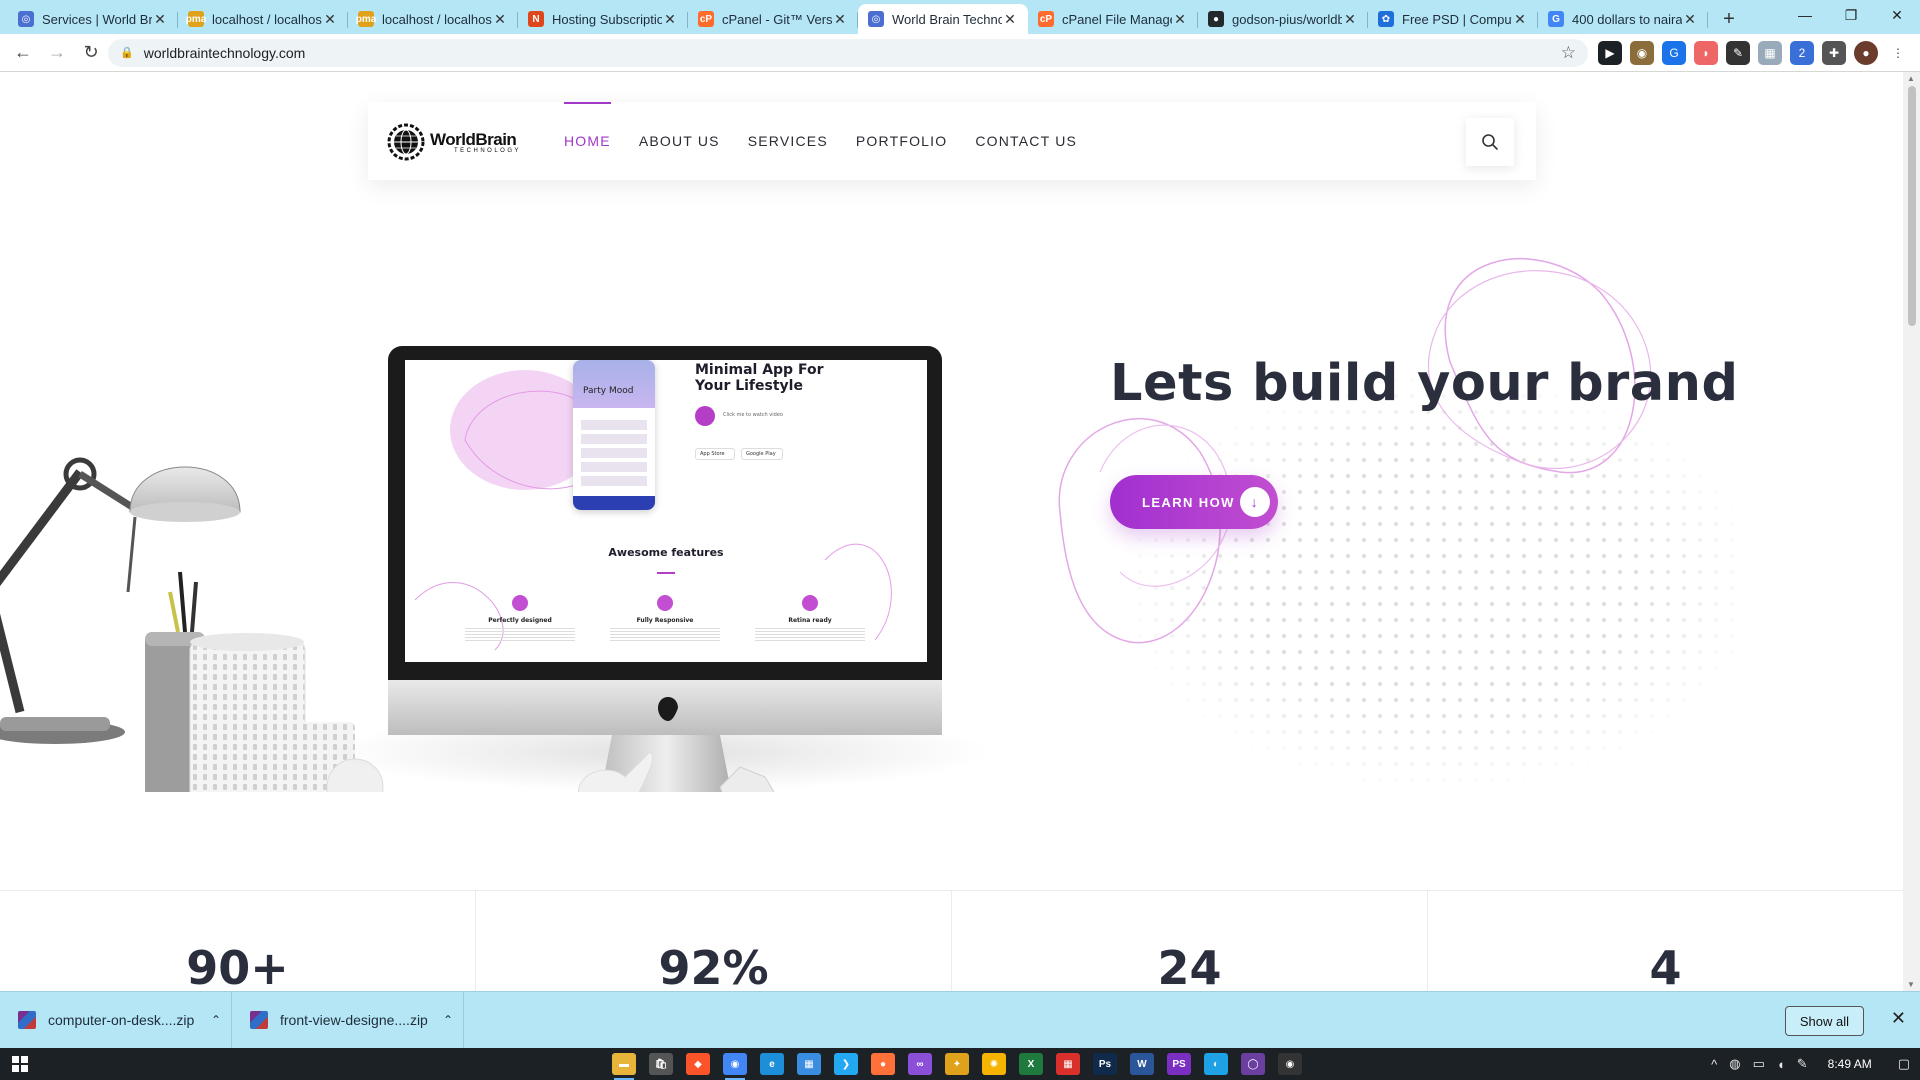  I want to click on badge-extension-icon: 2, so click(1802, 52).